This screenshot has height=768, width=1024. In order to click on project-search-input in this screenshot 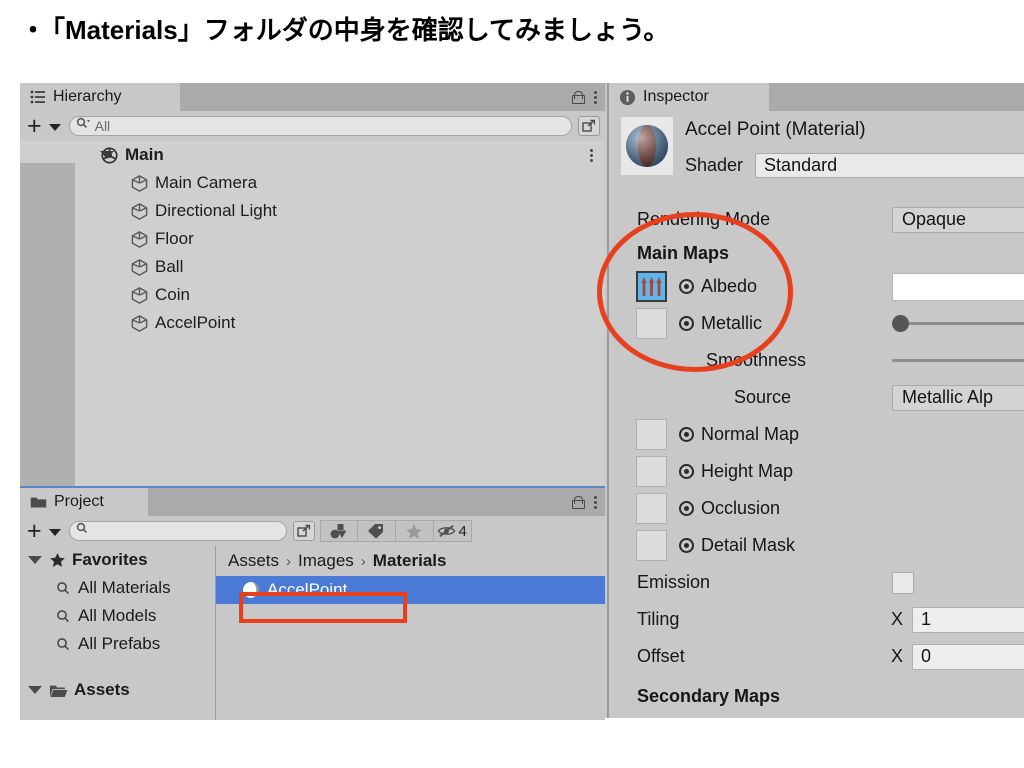, I will do `click(177, 531)`.